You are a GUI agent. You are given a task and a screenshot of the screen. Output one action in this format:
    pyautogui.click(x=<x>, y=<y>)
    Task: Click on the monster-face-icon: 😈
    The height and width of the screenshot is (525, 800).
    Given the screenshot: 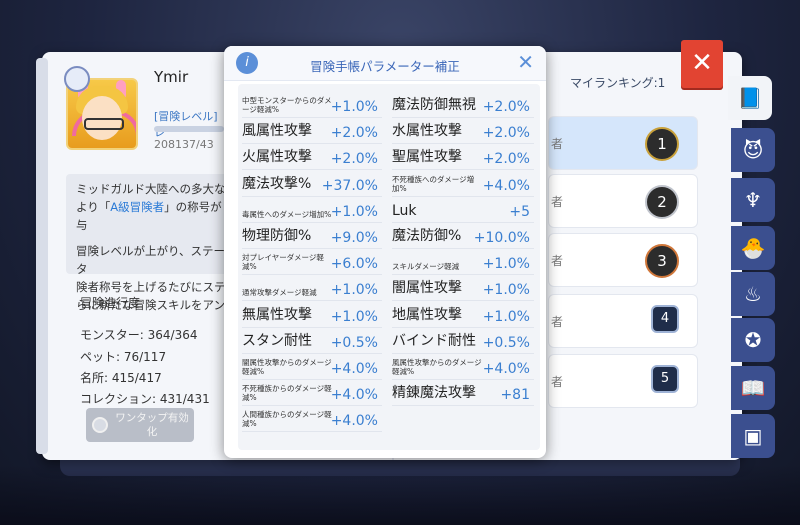 What is the action you would take?
    pyautogui.click(x=753, y=150)
    